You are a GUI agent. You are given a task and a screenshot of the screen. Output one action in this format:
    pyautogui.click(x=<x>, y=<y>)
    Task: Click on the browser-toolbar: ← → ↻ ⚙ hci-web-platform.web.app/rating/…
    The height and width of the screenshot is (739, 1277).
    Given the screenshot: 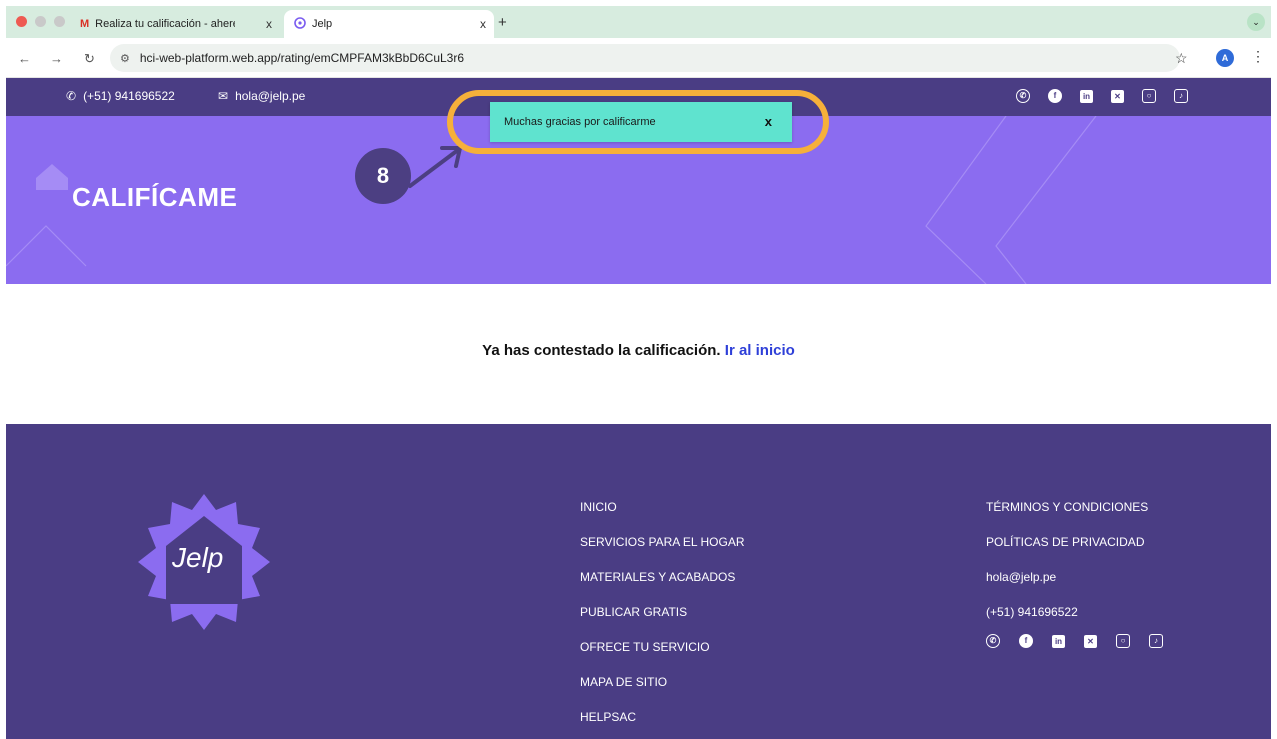 What is the action you would take?
    pyautogui.click(x=638, y=58)
    